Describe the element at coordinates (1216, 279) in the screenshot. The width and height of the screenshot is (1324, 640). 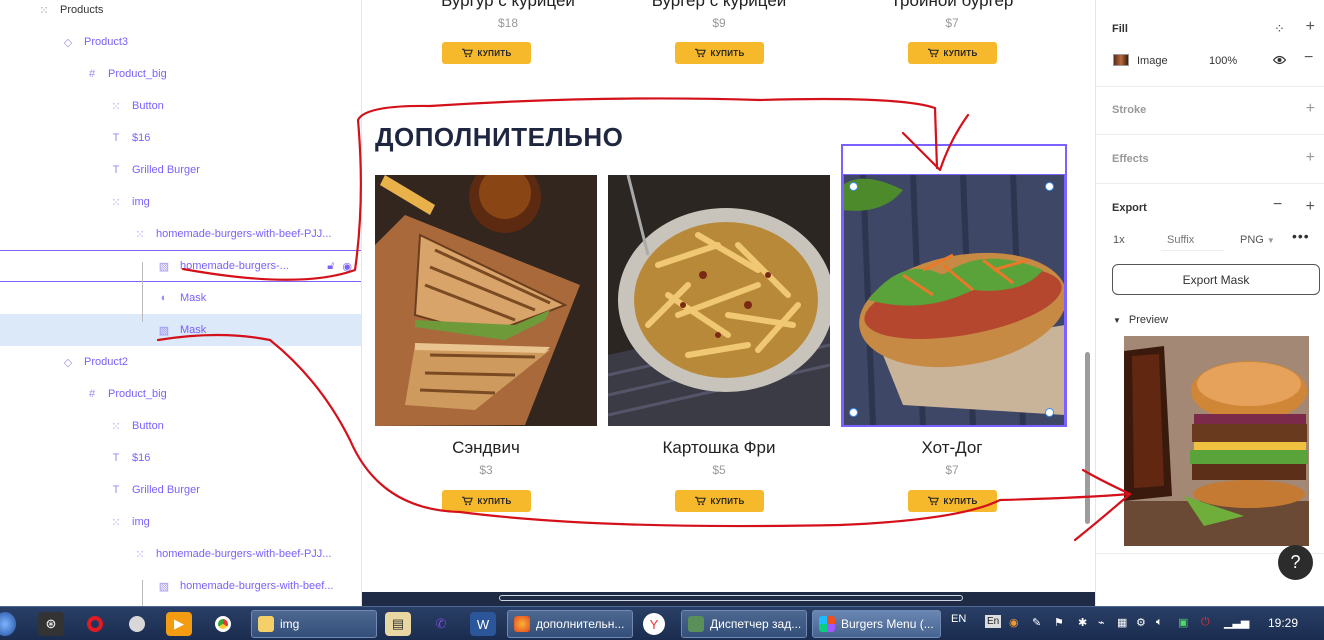
I see `export-mask-button: Export Mask` at that location.